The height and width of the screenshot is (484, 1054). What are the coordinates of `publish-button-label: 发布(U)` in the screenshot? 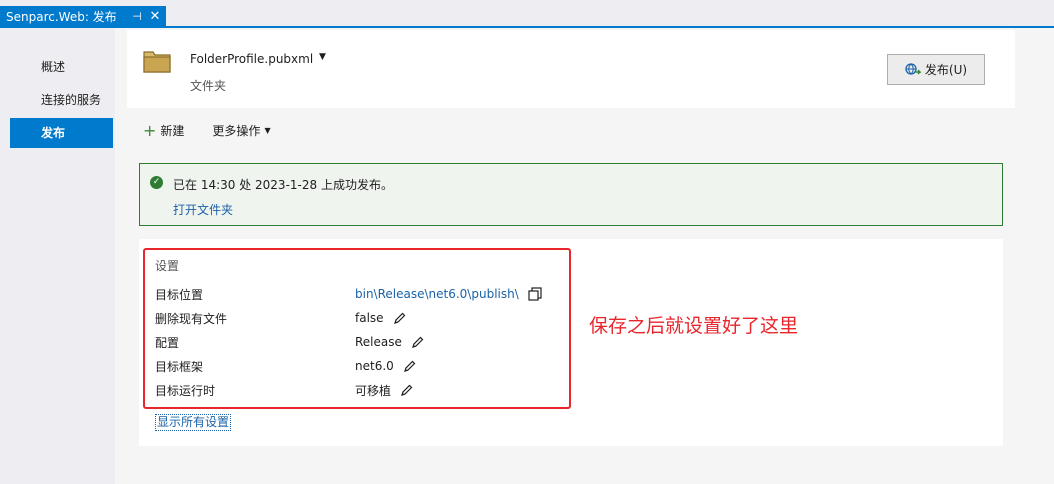 It's located at (946, 70).